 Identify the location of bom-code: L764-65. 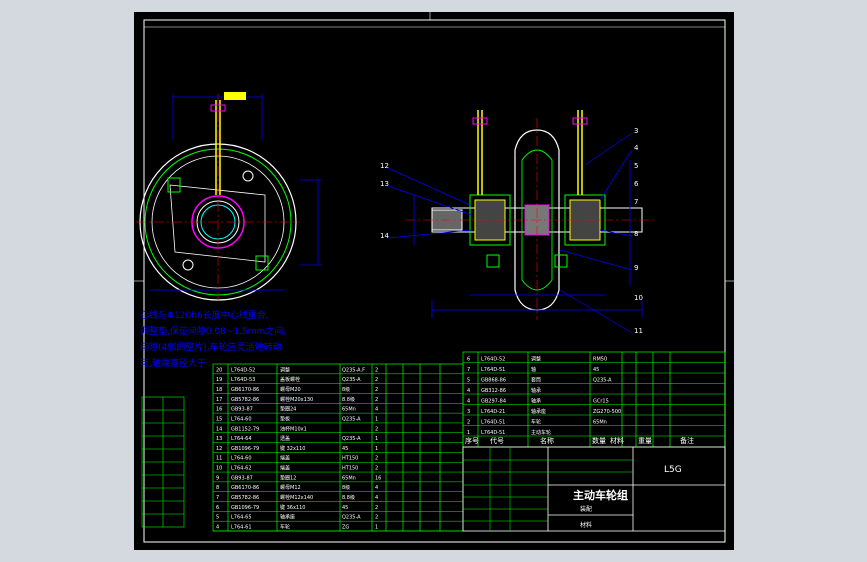
(241, 518).